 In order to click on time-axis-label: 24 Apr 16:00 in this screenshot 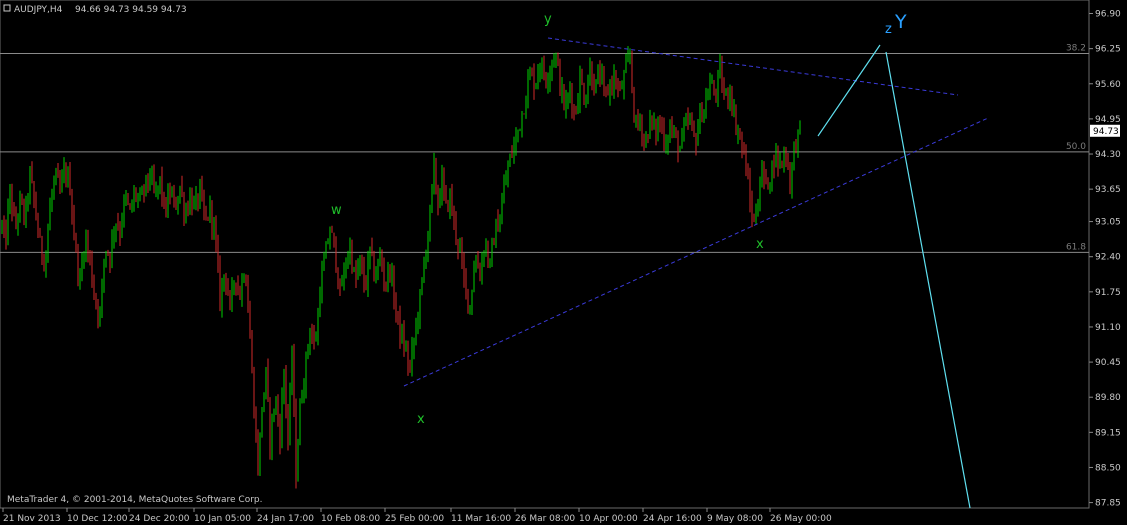, I will do `click(672, 519)`.